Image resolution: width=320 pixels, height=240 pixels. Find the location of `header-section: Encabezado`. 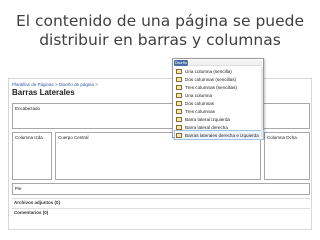

header-section: Encabezado is located at coordinates (161, 116).